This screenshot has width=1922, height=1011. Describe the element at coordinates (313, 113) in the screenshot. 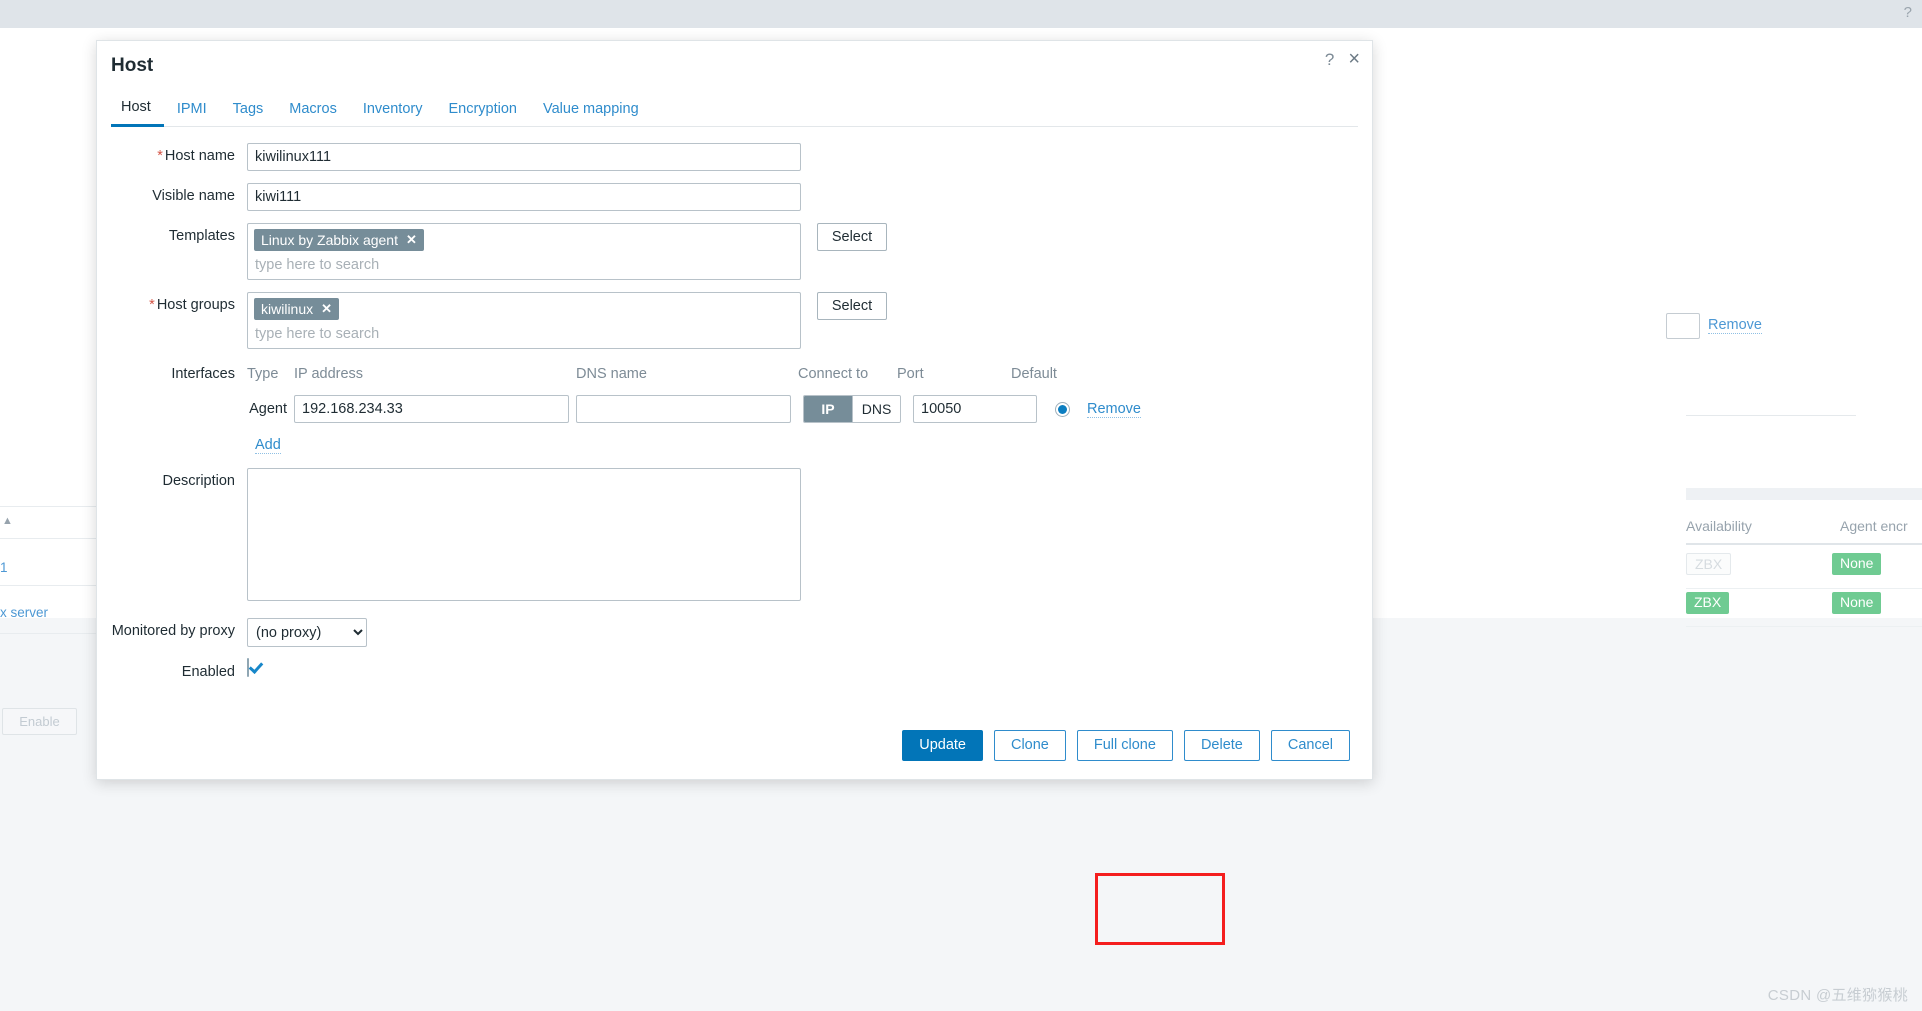

I see `tab-macros: Macros` at that location.